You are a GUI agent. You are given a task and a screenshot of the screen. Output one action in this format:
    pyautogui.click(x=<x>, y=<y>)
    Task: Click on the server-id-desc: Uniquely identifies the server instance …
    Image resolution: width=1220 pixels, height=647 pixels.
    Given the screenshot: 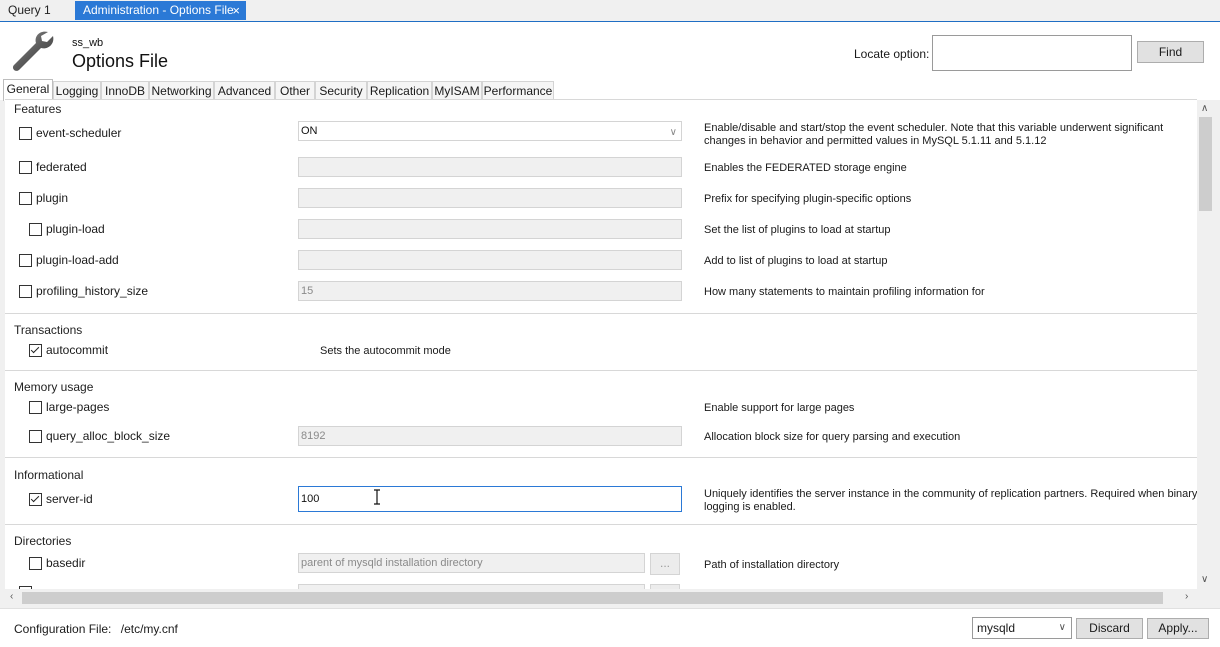 What is the action you would take?
    pyautogui.click(x=950, y=500)
    